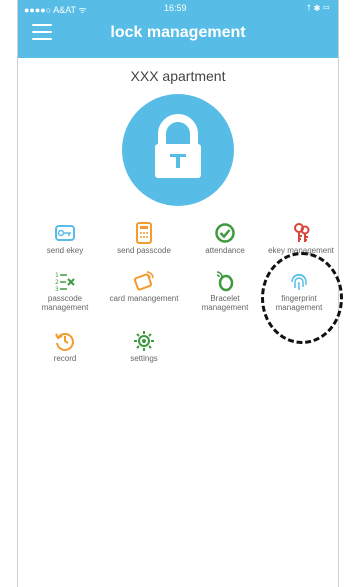 The height and width of the screenshot is (587, 355). What do you see at coordinates (302, 298) in the screenshot?
I see `highlight-ring` at bounding box center [302, 298].